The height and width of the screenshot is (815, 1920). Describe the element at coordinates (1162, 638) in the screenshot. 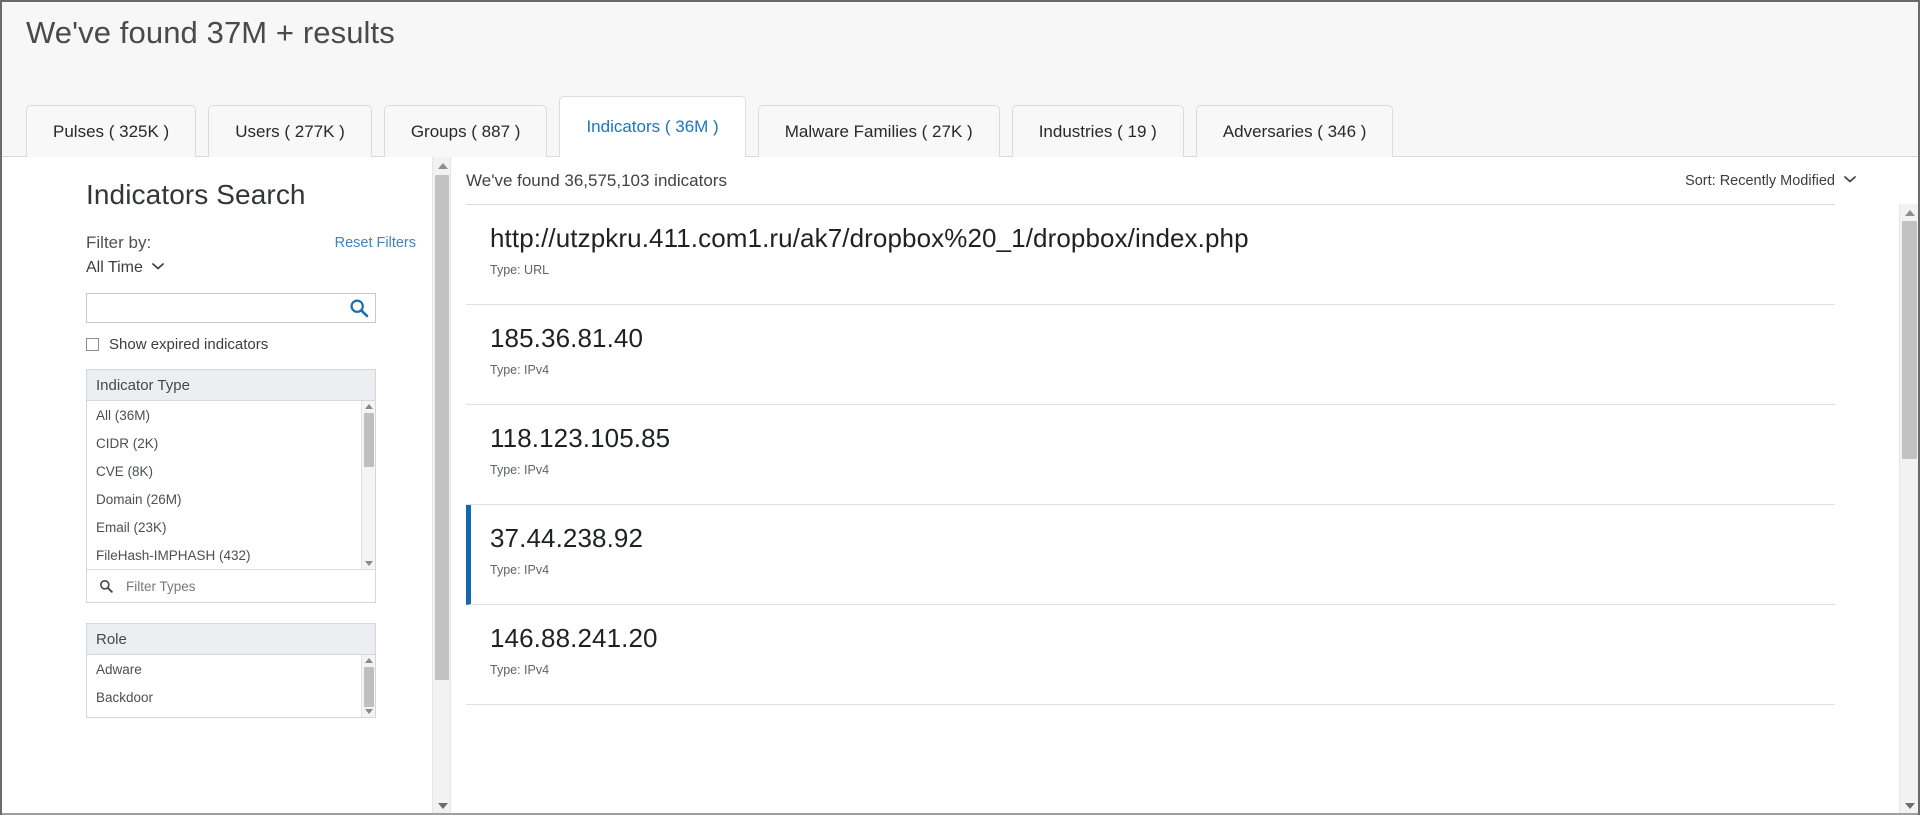

I see `indicator-value: 146.88.241.20` at that location.